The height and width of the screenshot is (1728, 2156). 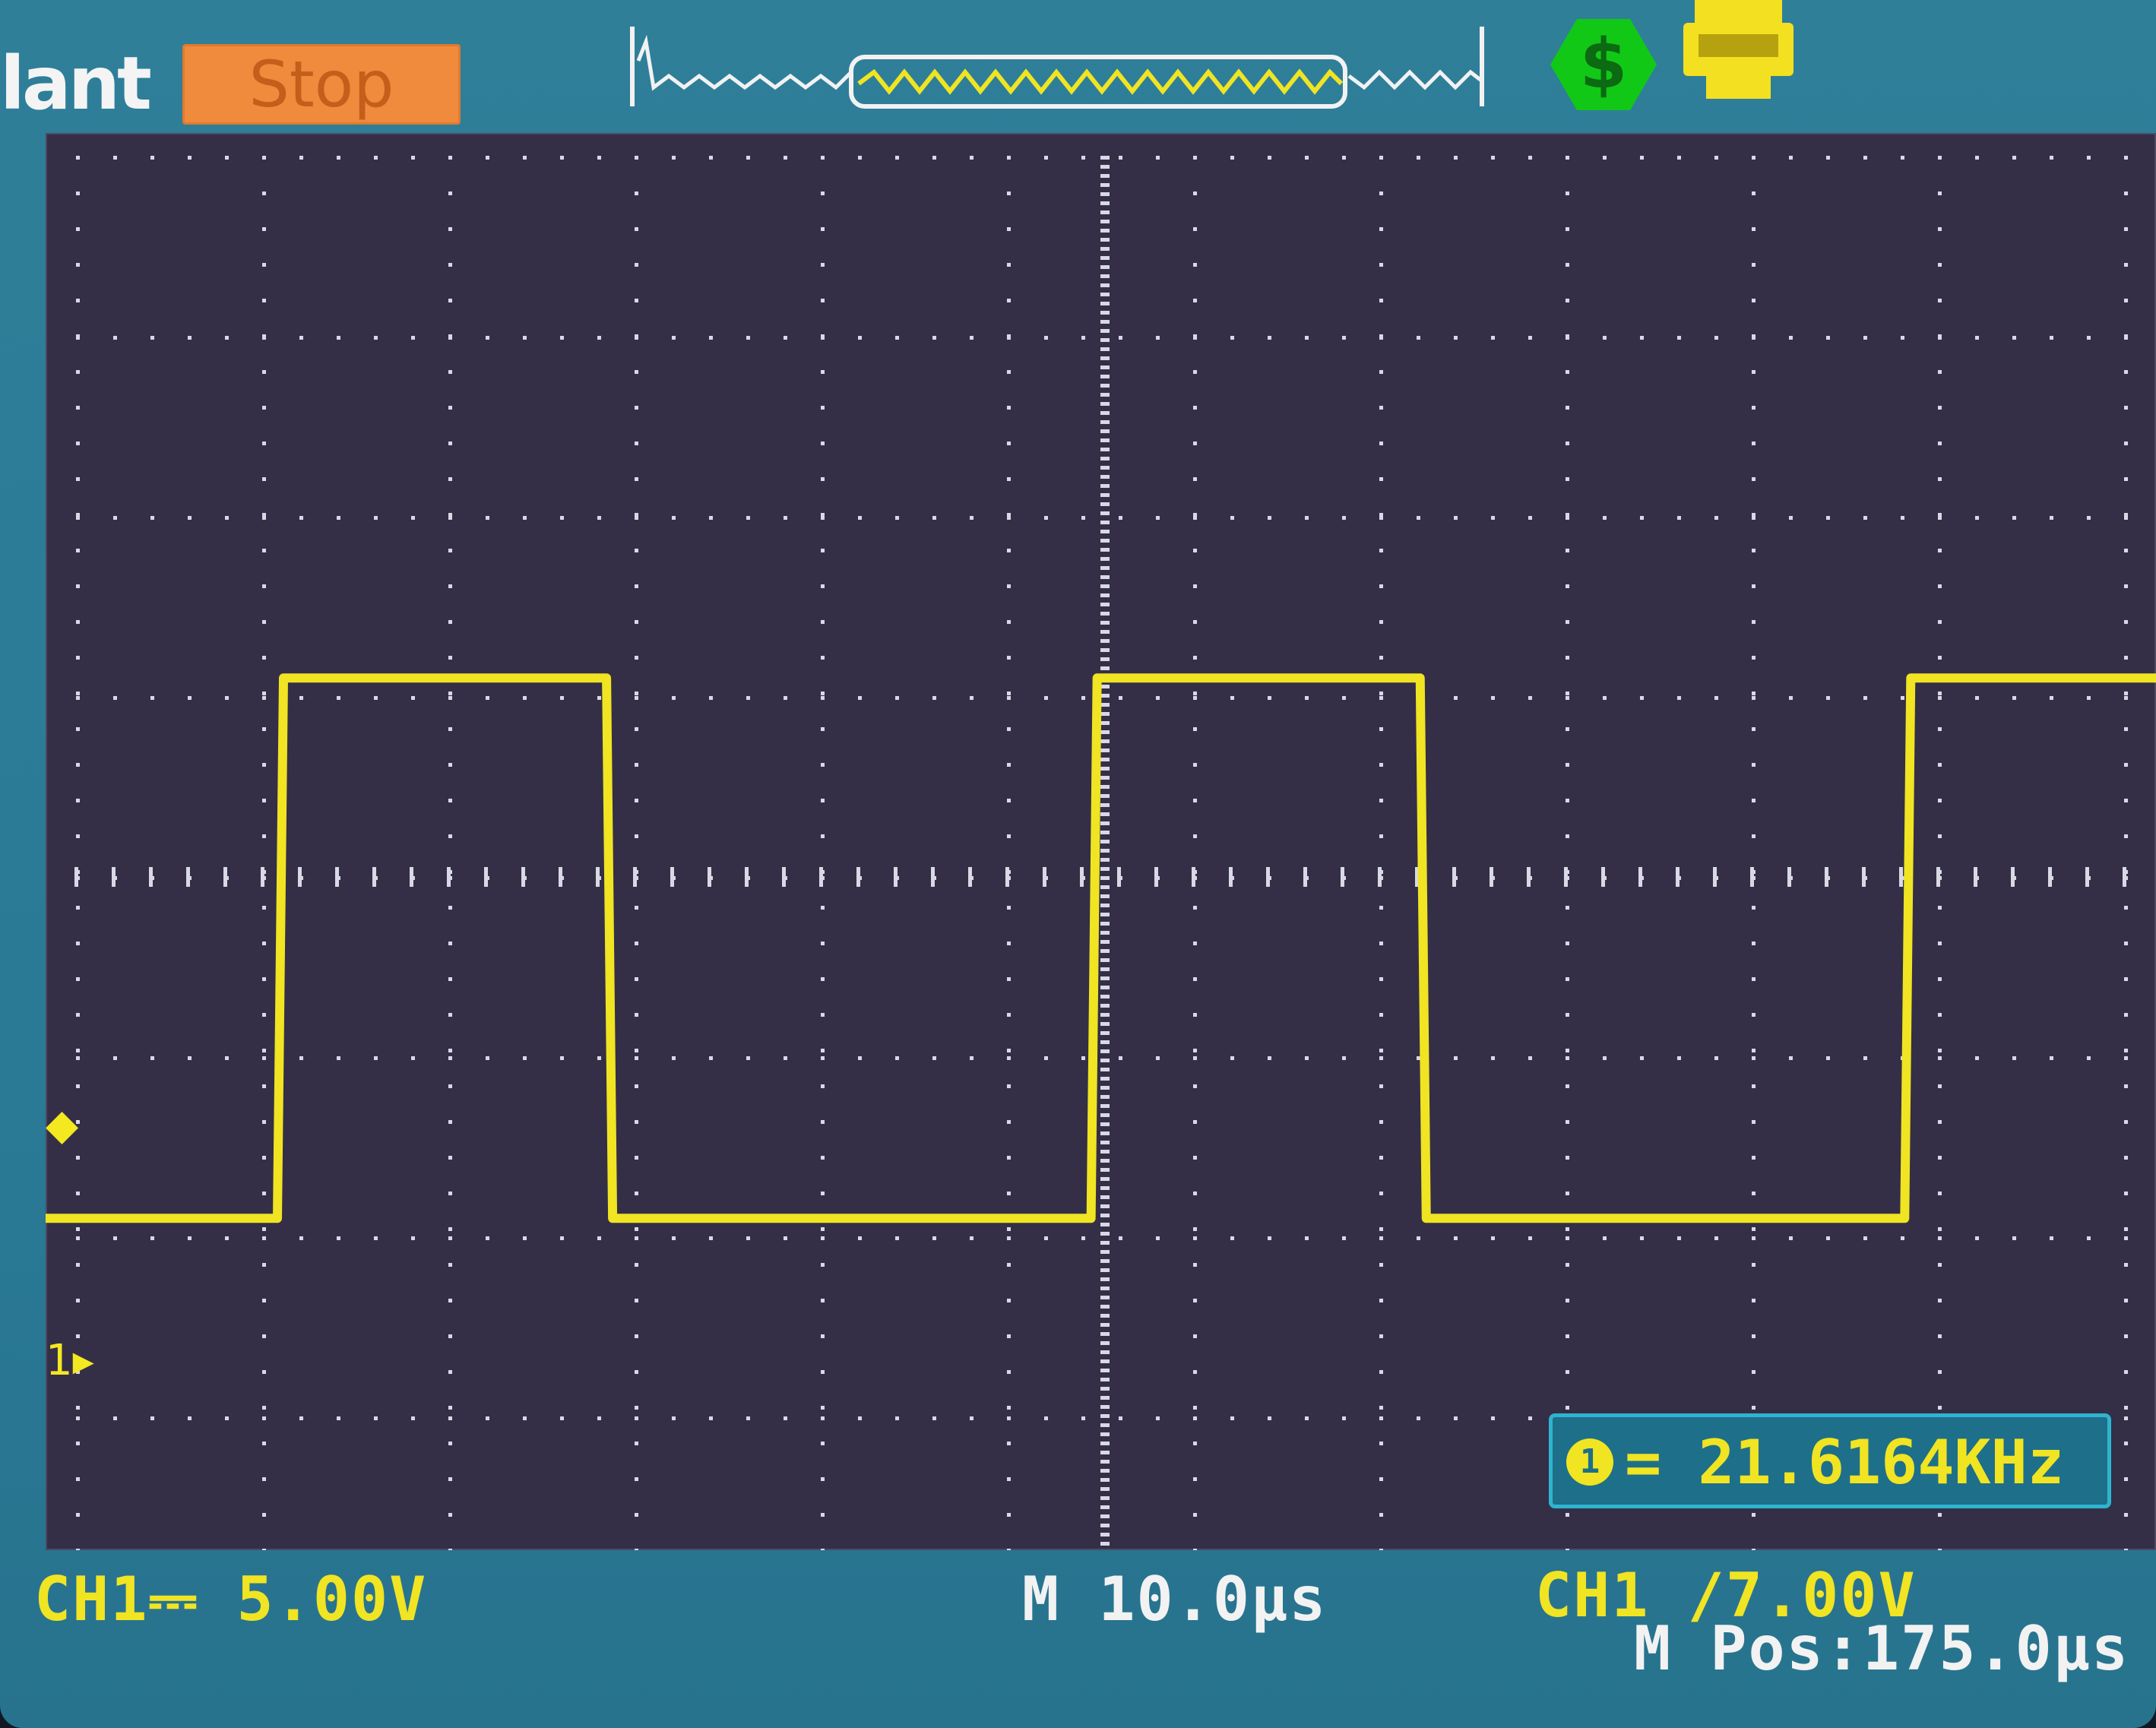 What do you see at coordinates (321, 84) in the screenshot?
I see `run-stop-status: Stop` at bounding box center [321, 84].